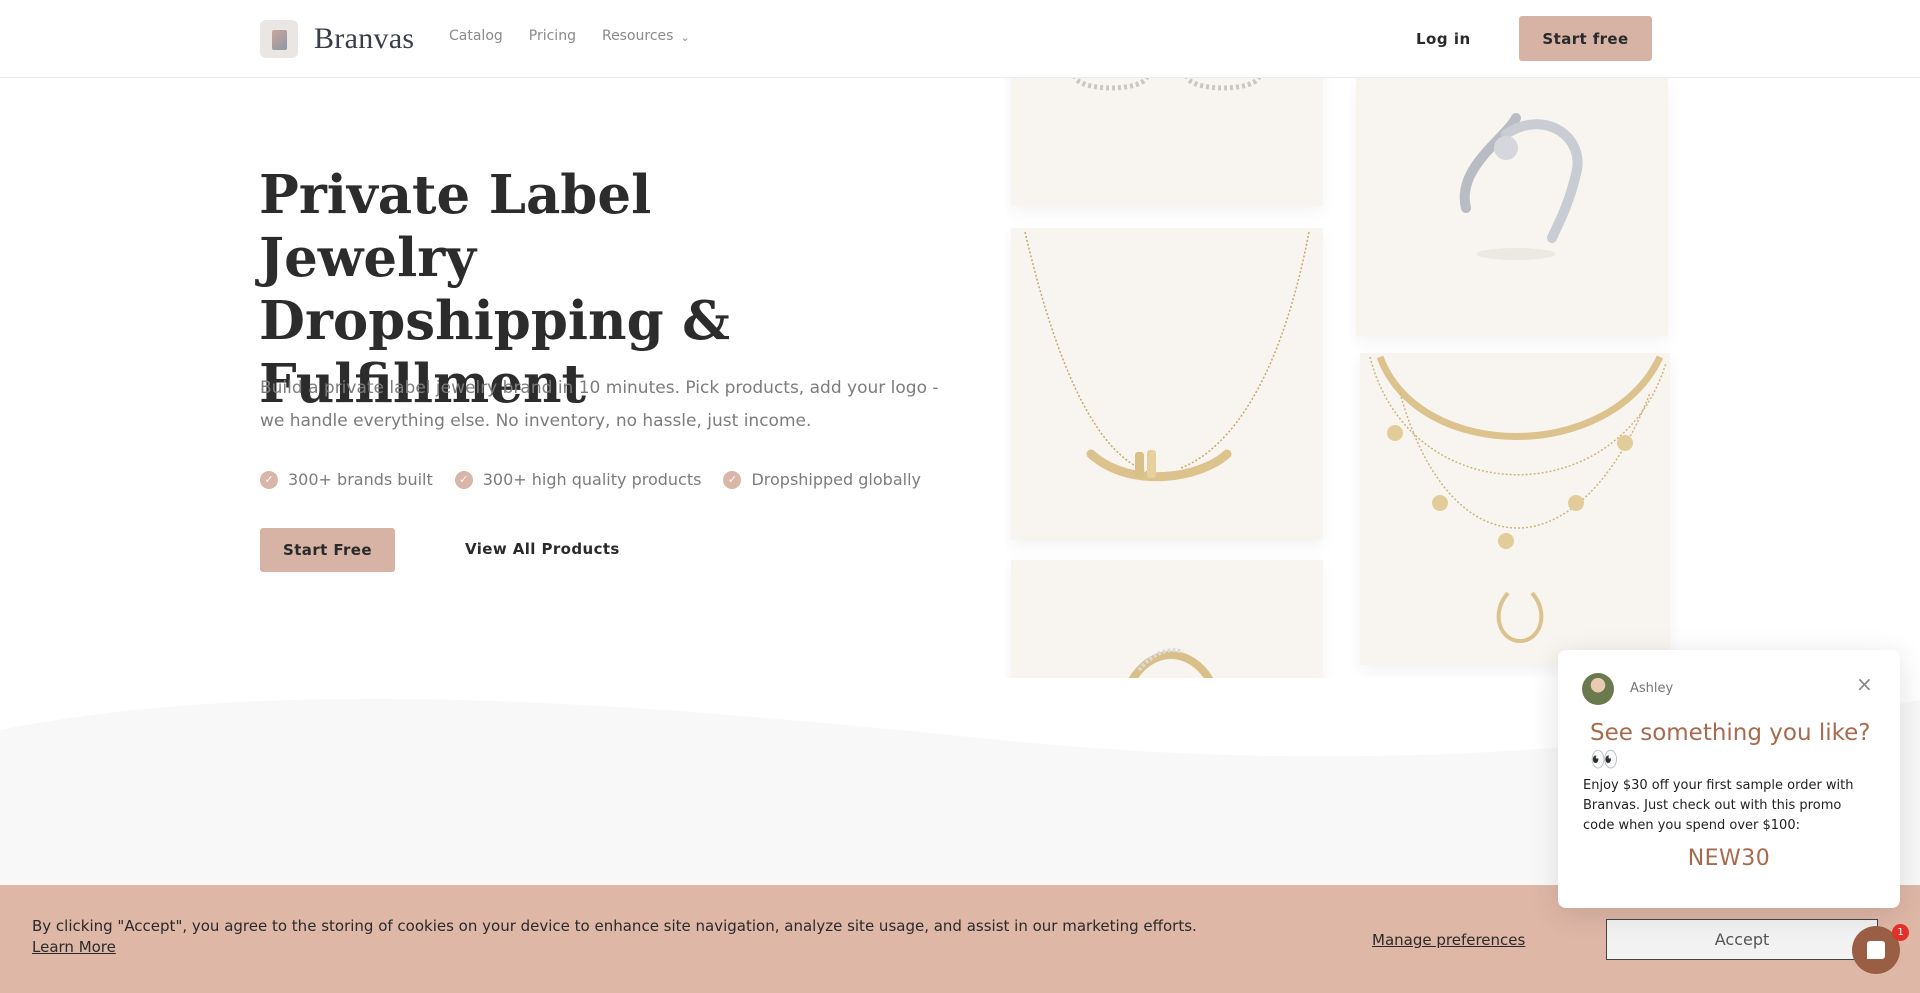 The width and height of the screenshot is (1920, 993). I want to click on start-free-header-button: Start free, so click(1585, 38).